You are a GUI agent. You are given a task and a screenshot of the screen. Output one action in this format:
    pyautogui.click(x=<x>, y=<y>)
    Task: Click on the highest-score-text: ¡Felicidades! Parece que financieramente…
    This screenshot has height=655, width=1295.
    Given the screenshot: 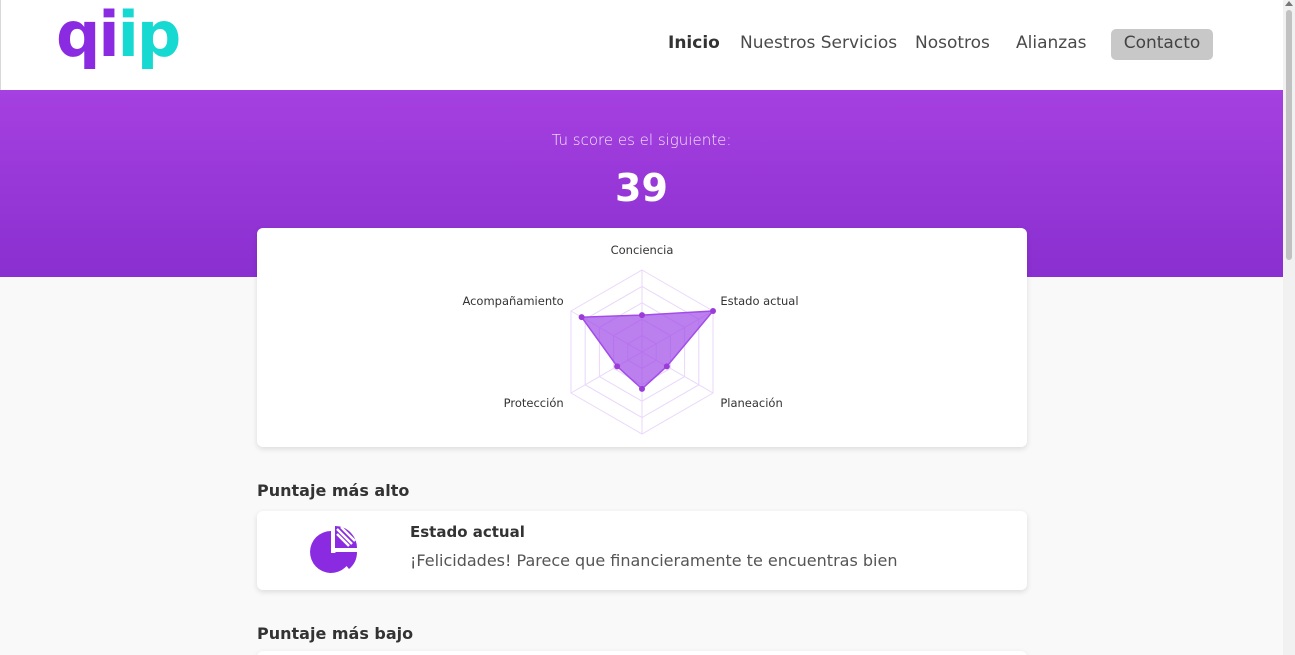 What is the action you would take?
    pyautogui.click(x=654, y=560)
    